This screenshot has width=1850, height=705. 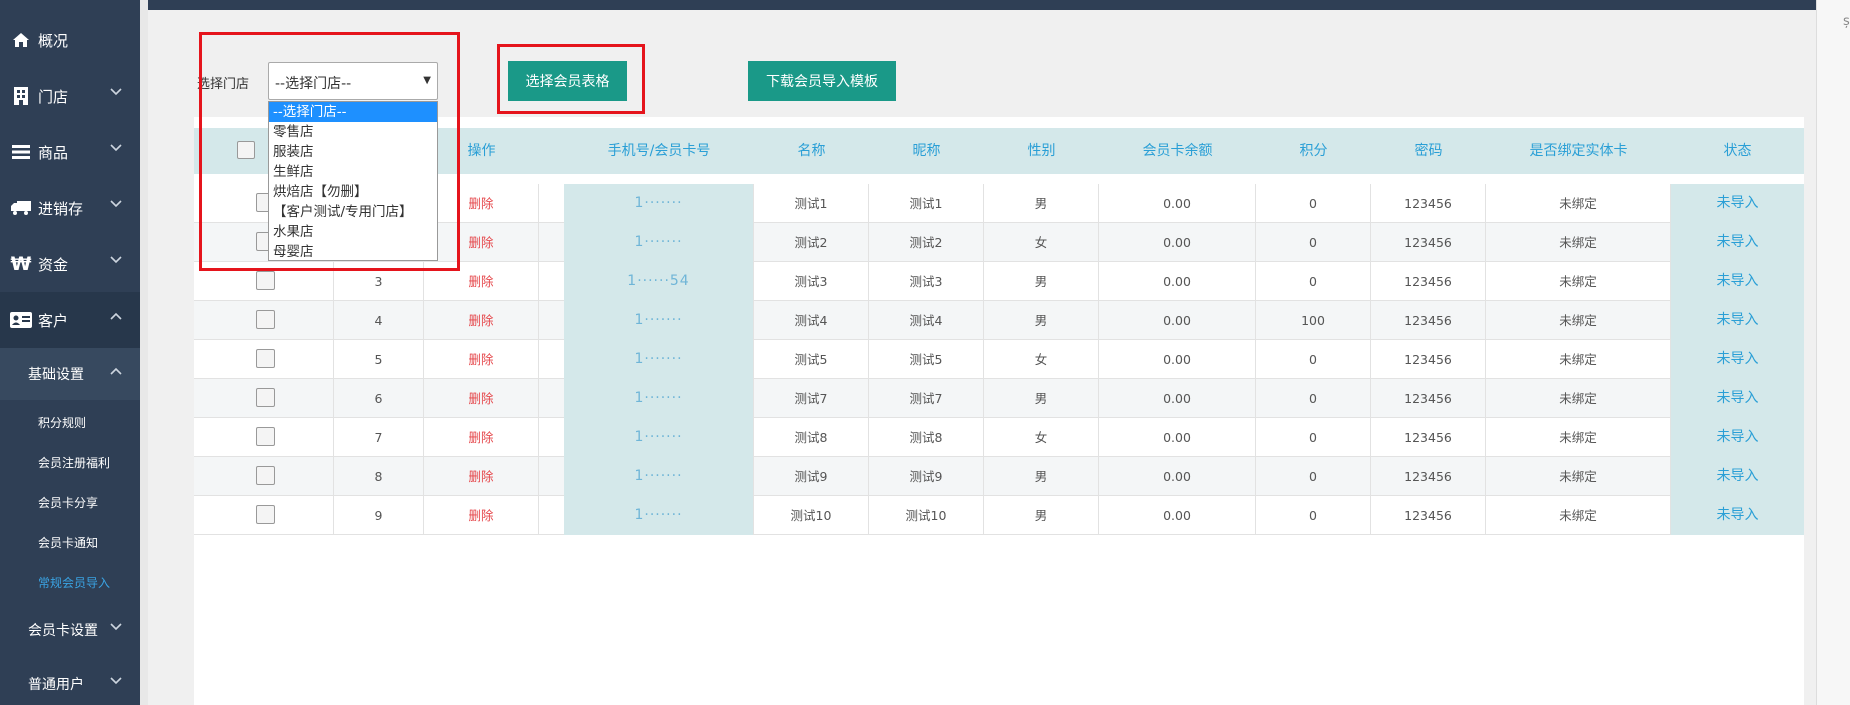 I want to click on nav-label: 客户, so click(x=53, y=320).